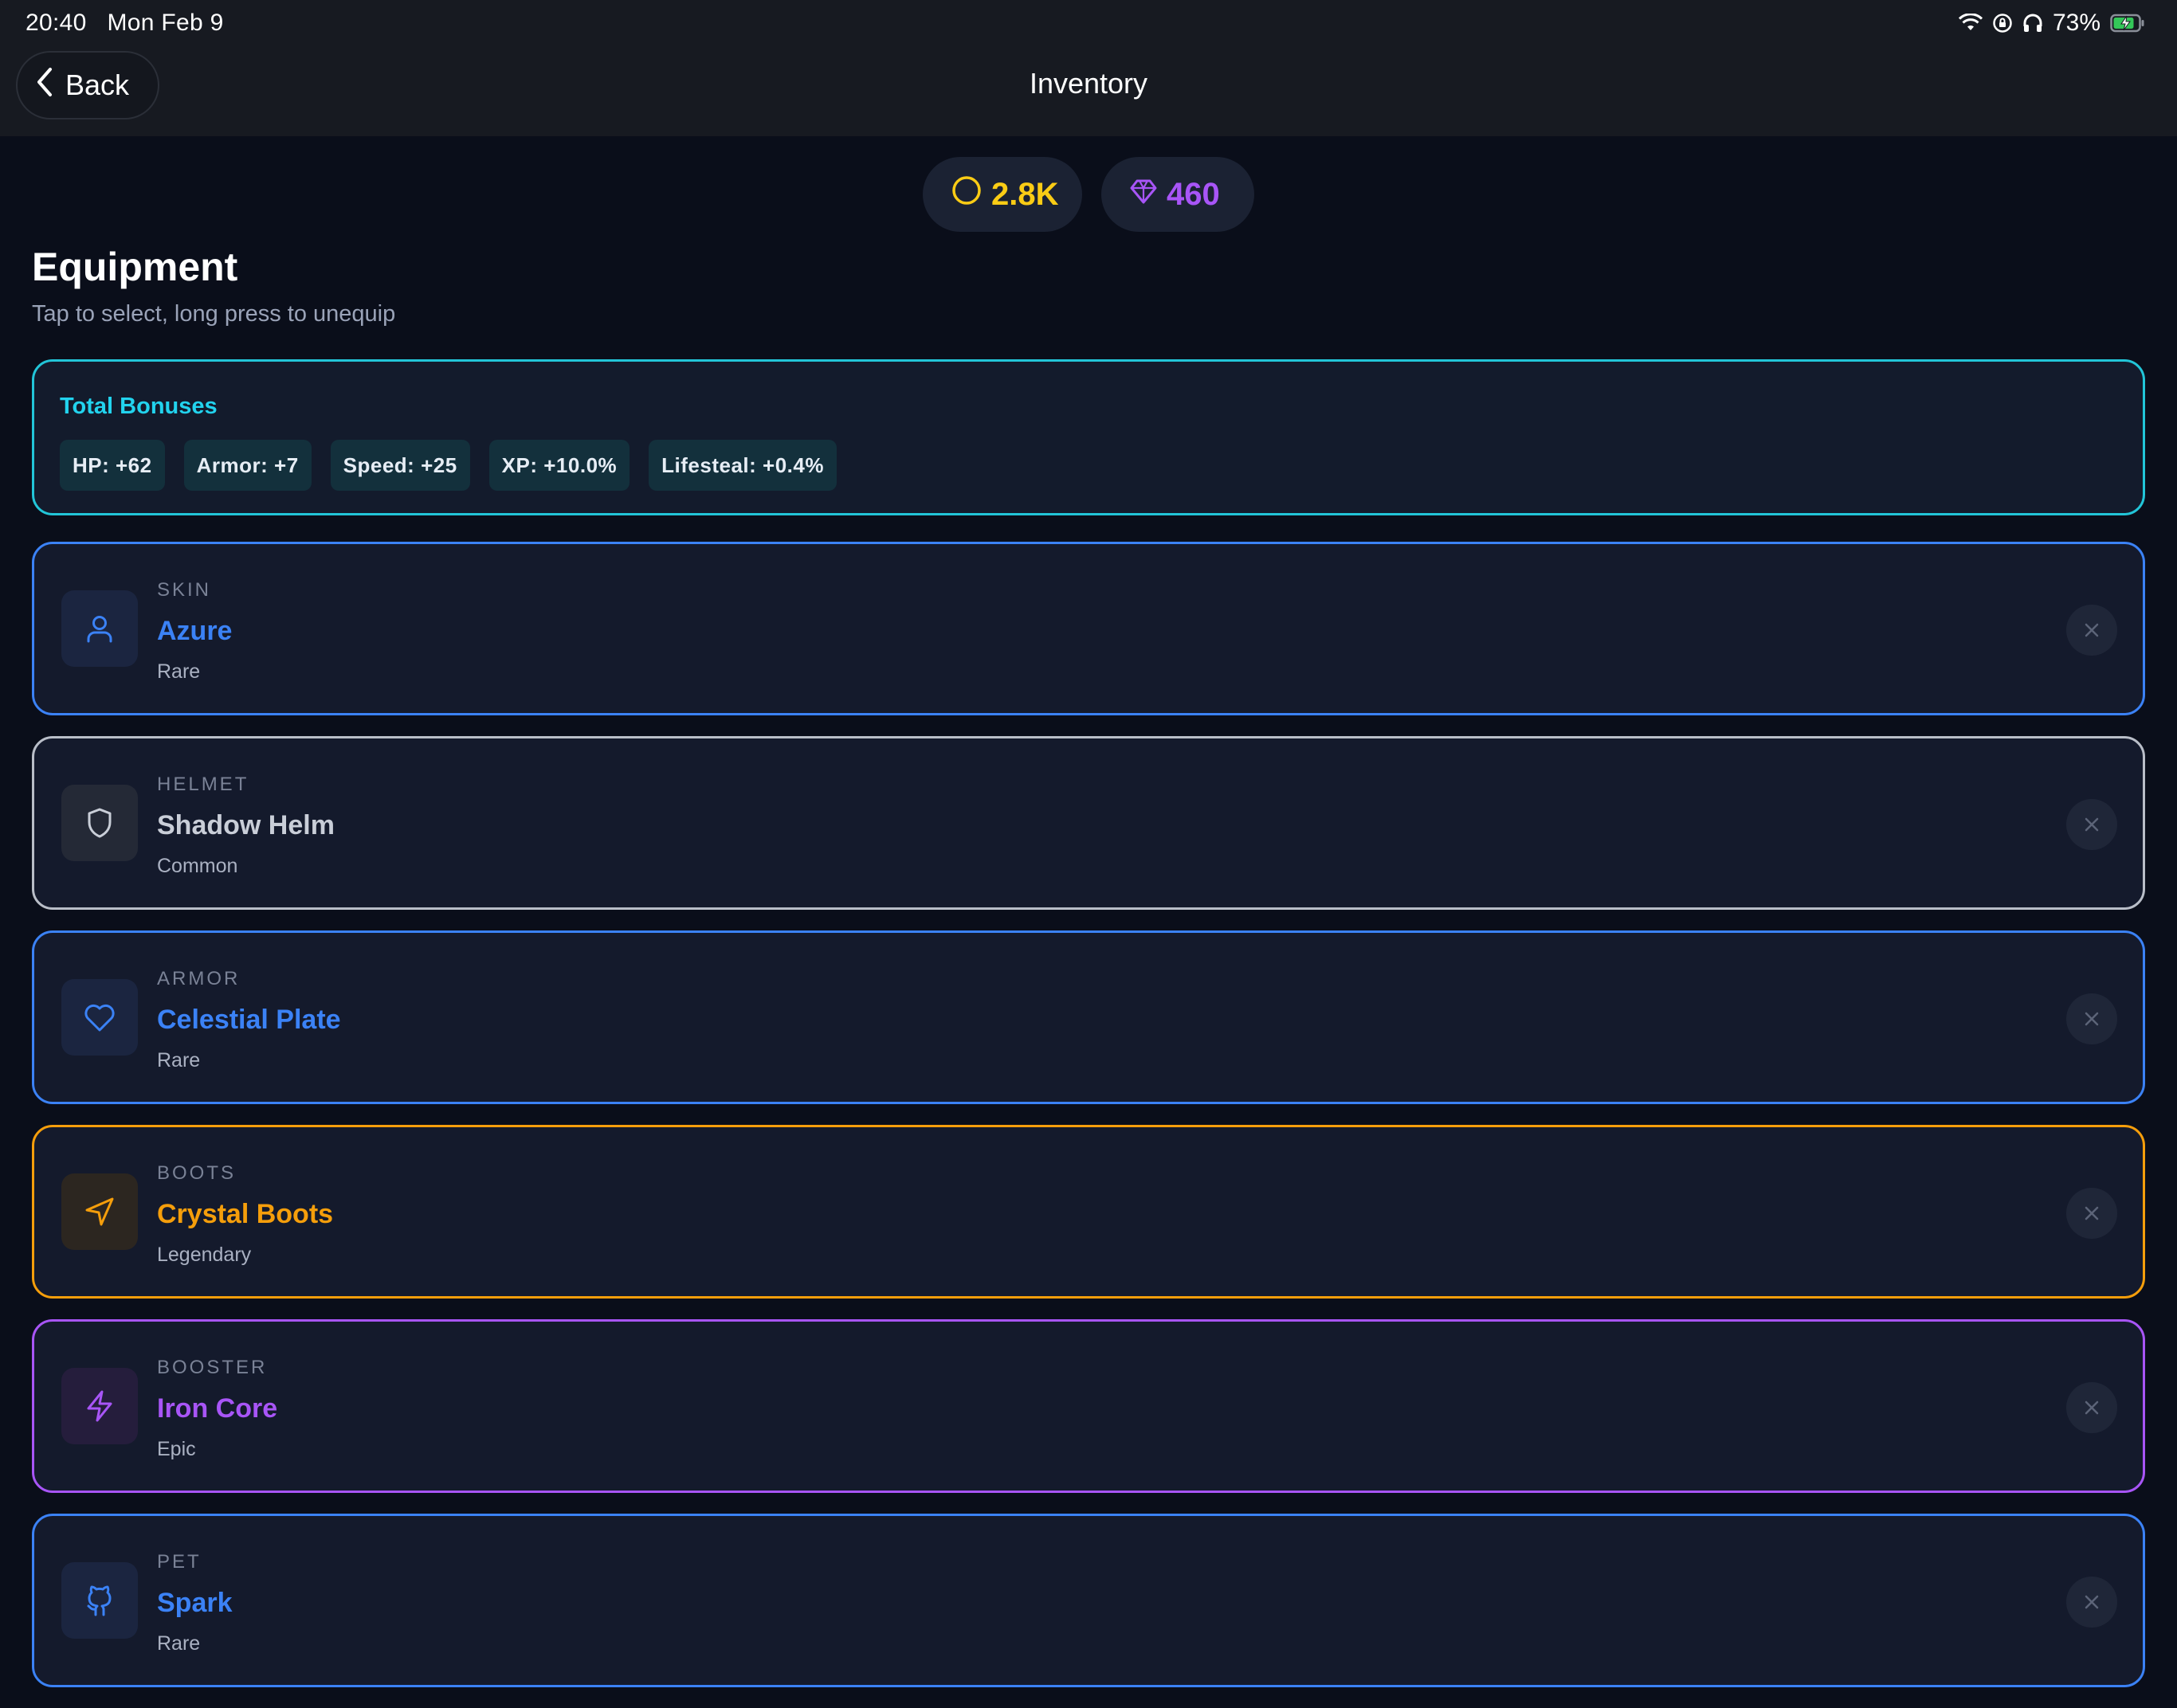 The width and height of the screenshot is (2177, 1708). I want to click on status-indicators: 73%, so click(2051, 24).